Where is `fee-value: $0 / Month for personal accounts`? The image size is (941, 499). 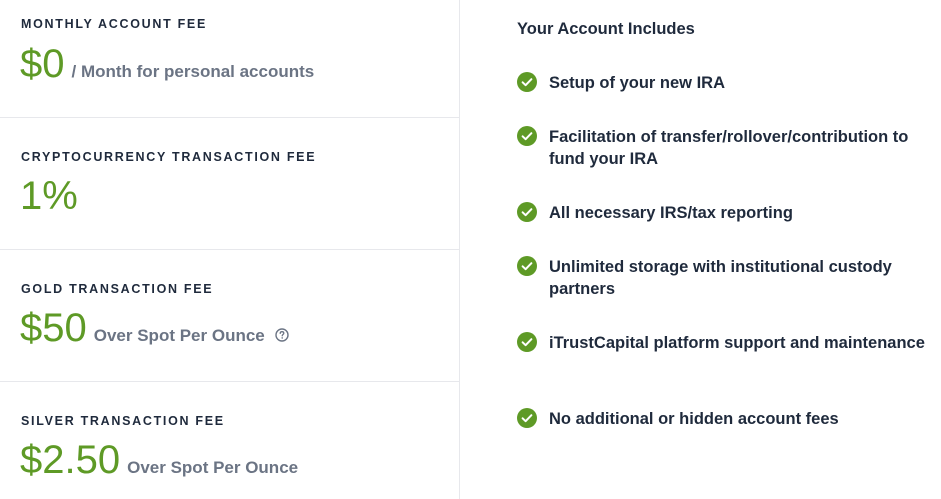 fee-value: $0 / Month for personal accounts is located at coordinates (167, 64).